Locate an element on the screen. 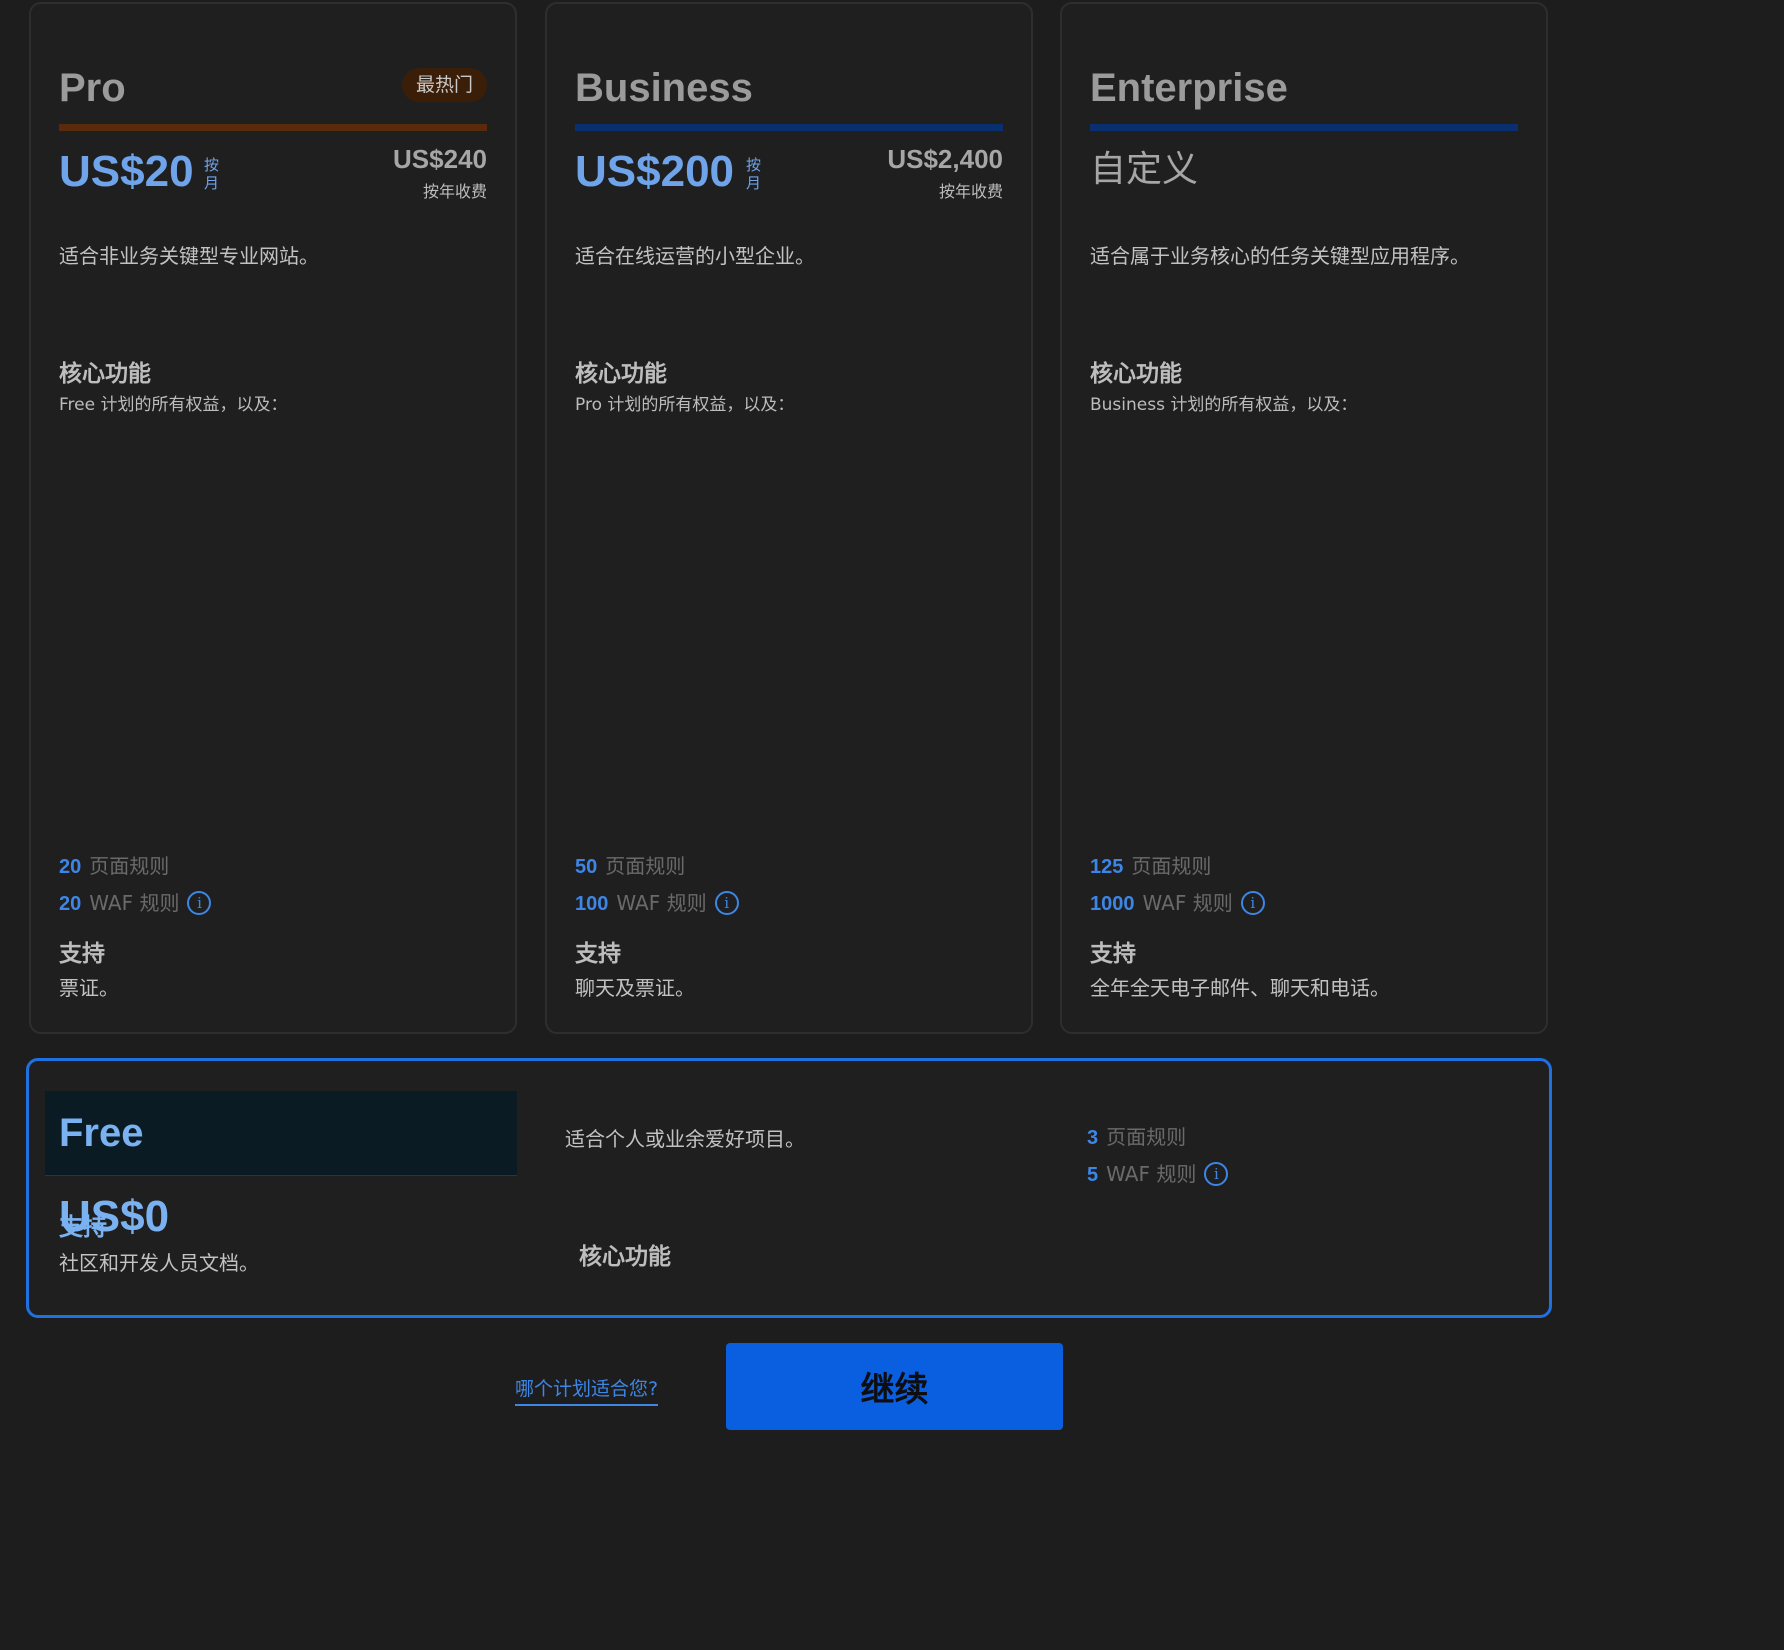 The image size is (1784, 1650). waf-rules: 1000 WAF 规则 i is located at coordinates (1177, 901).